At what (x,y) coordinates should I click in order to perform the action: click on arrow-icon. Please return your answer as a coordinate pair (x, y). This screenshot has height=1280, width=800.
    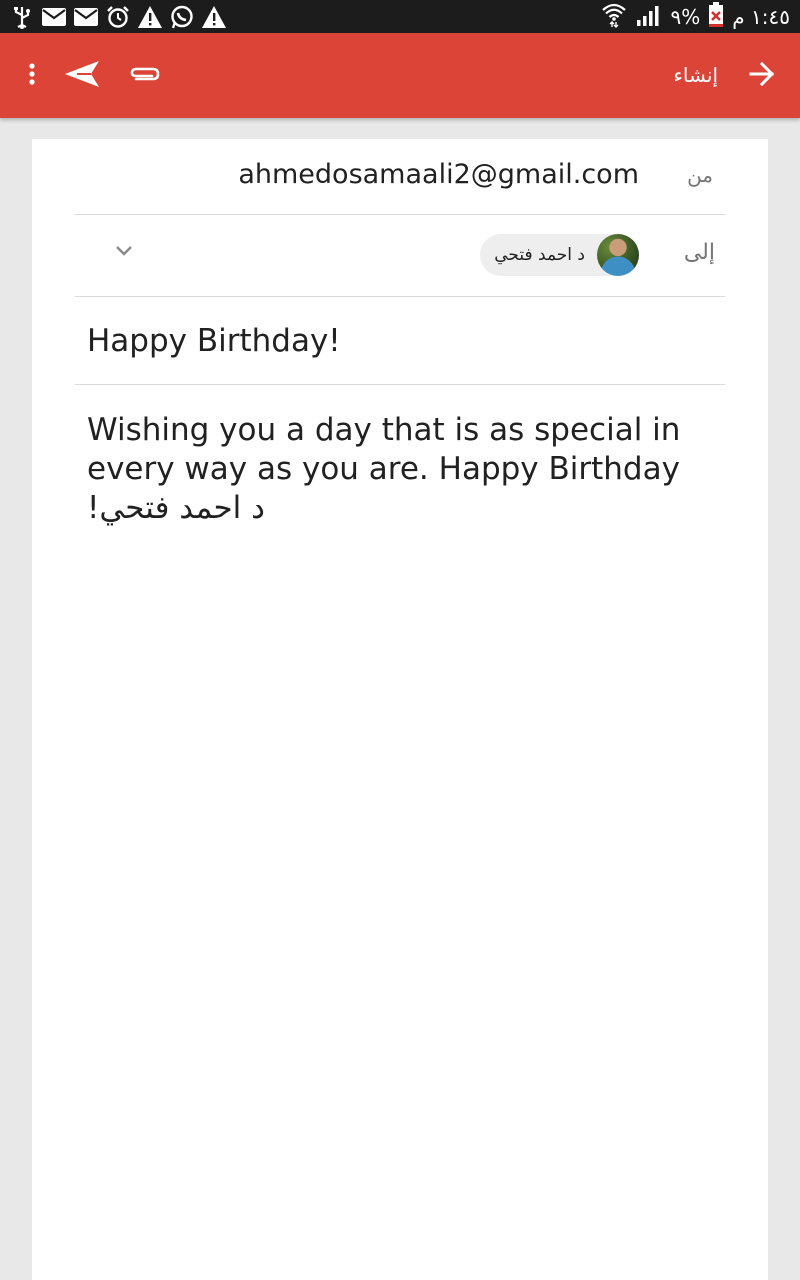
    Looking at the image, I should click on (762, 76).